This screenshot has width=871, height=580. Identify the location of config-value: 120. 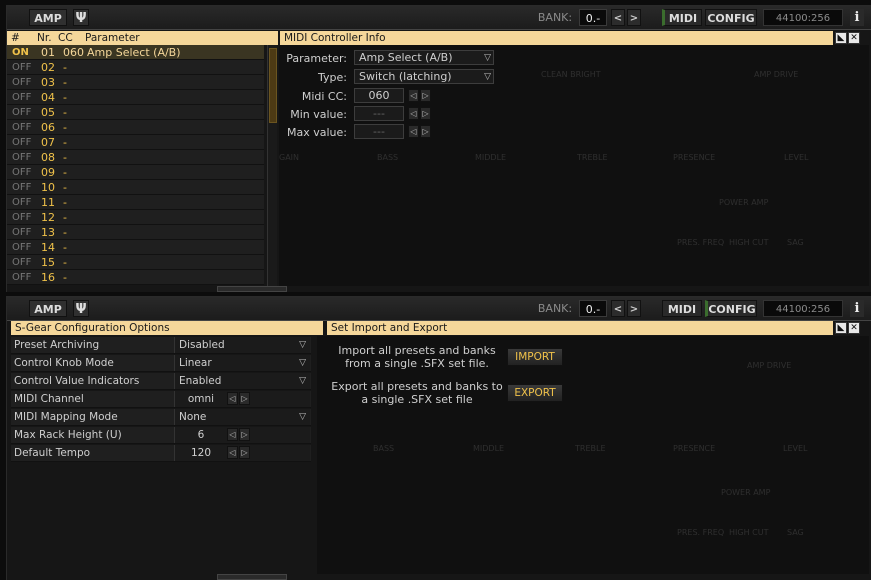
(201, 453).